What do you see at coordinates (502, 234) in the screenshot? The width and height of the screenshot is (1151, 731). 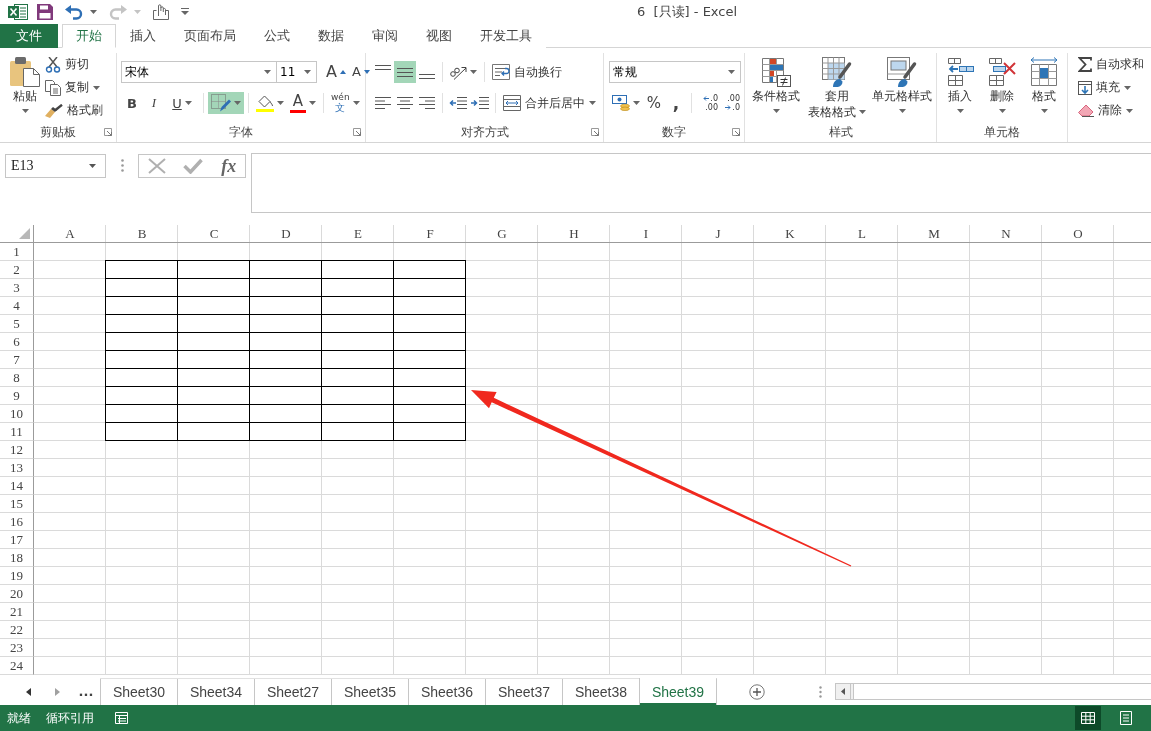 I see `column-header: G` at bounding box center [502, 234].